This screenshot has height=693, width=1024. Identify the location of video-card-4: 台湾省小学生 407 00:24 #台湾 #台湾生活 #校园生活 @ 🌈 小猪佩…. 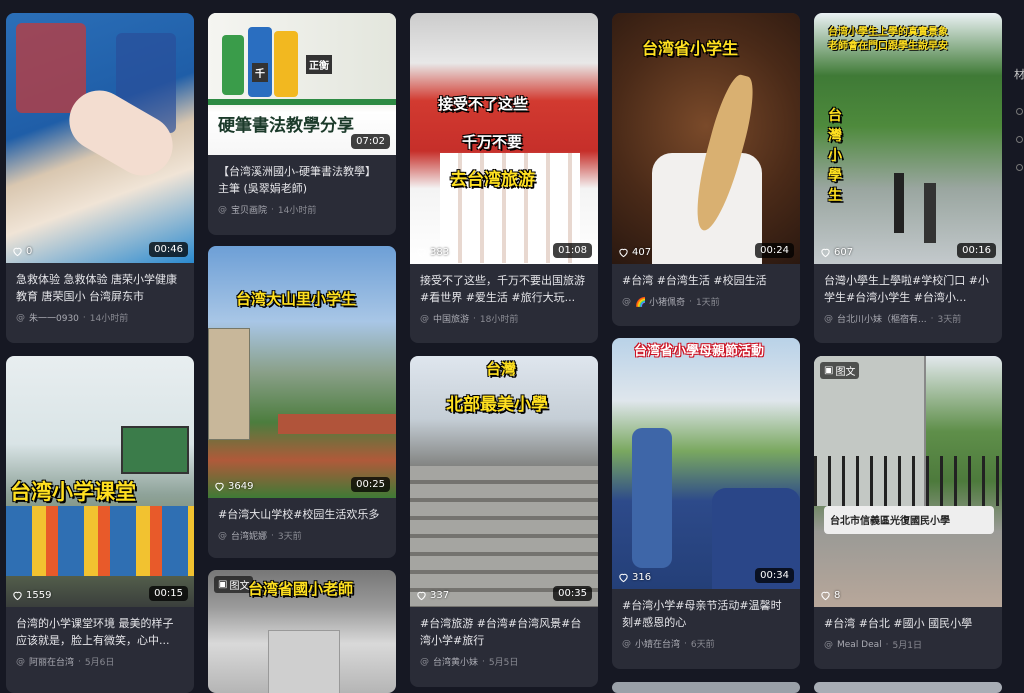
(706, 169).